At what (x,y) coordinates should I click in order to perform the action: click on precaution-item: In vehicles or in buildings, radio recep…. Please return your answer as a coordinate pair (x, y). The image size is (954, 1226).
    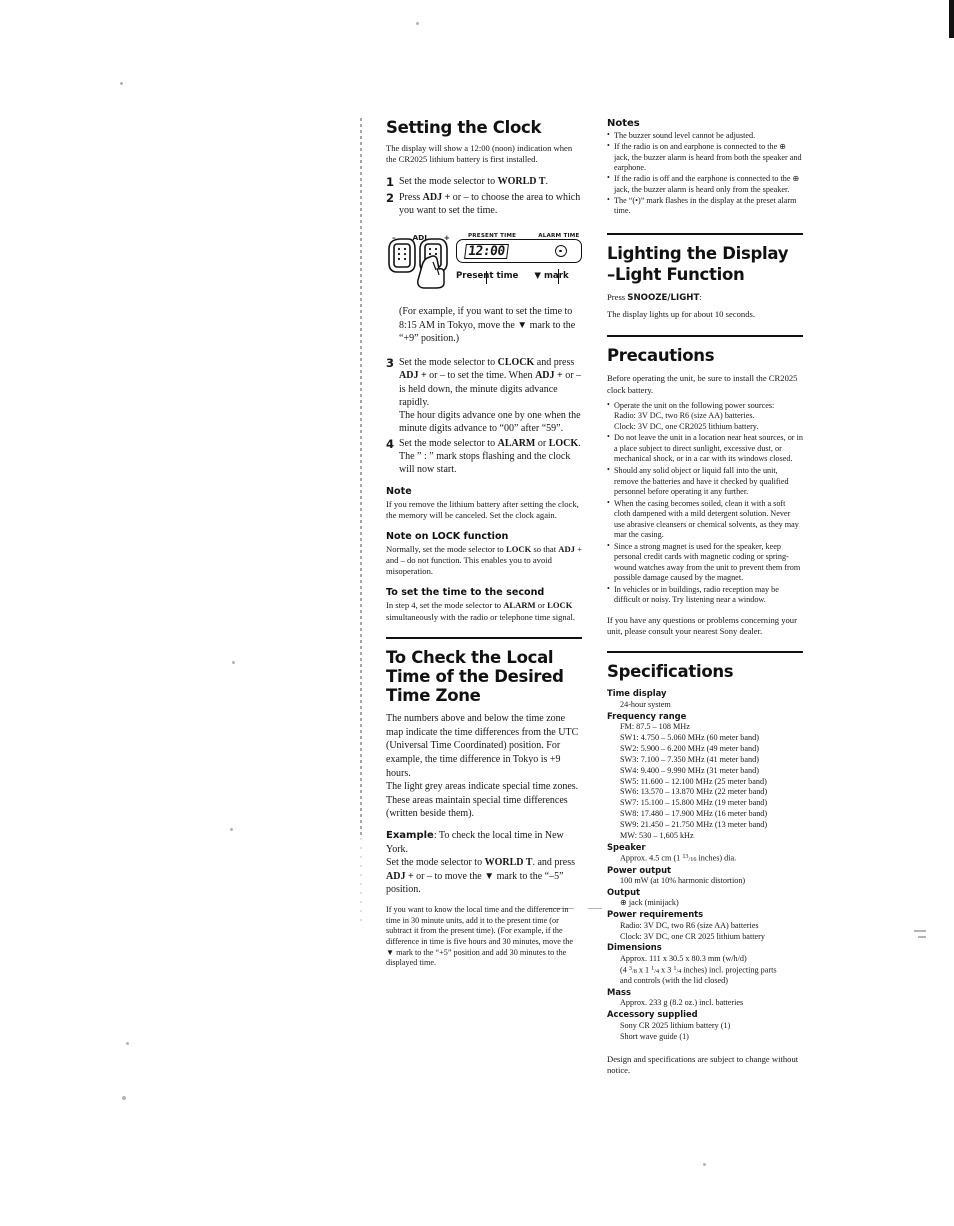
    Looking at the image, I should click on (705, 595).